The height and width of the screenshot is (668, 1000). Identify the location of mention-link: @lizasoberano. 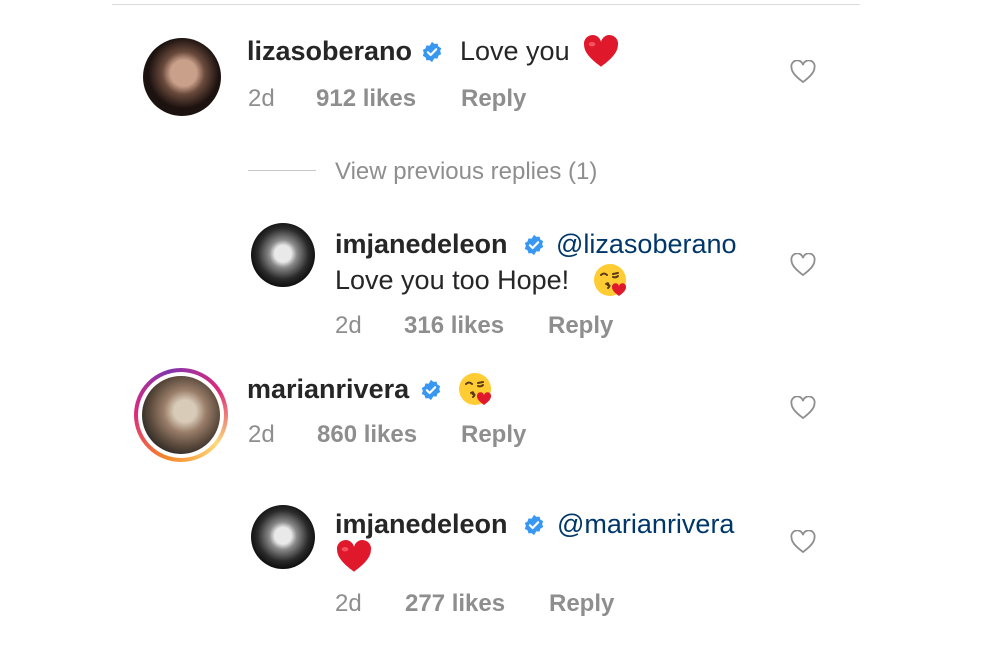
(646, 244).